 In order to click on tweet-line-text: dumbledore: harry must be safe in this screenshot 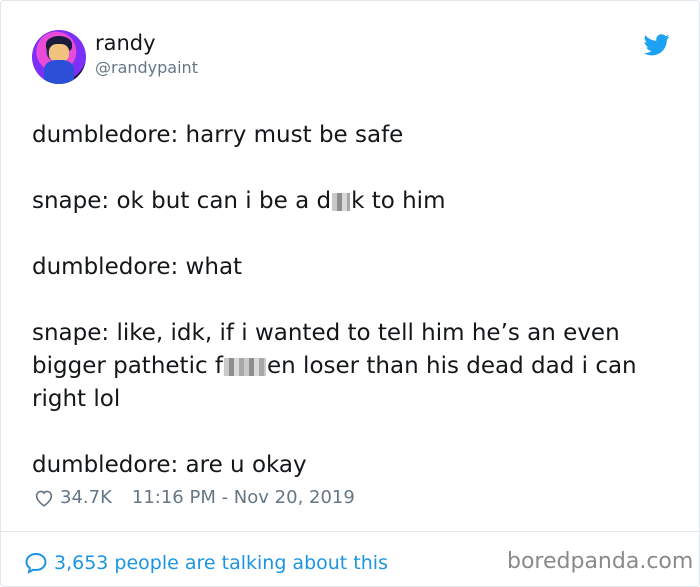, I will do `click(218, 135)`.